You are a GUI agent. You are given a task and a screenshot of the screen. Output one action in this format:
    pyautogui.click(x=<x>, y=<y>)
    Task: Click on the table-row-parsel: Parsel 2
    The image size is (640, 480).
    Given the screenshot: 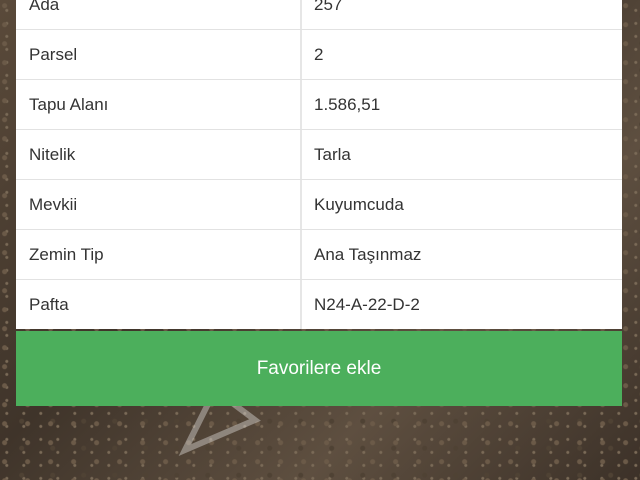 What is the action you would take?
    pyautogui.click(x=319, y=55)
    